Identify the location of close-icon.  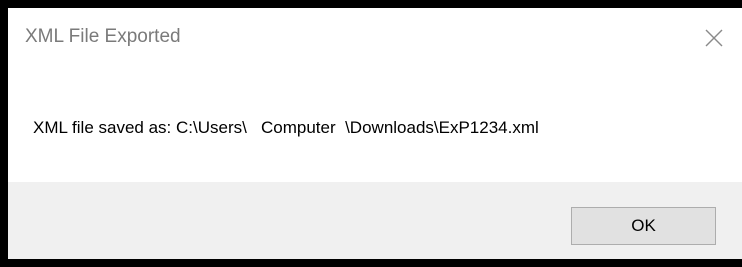
(714, 38).